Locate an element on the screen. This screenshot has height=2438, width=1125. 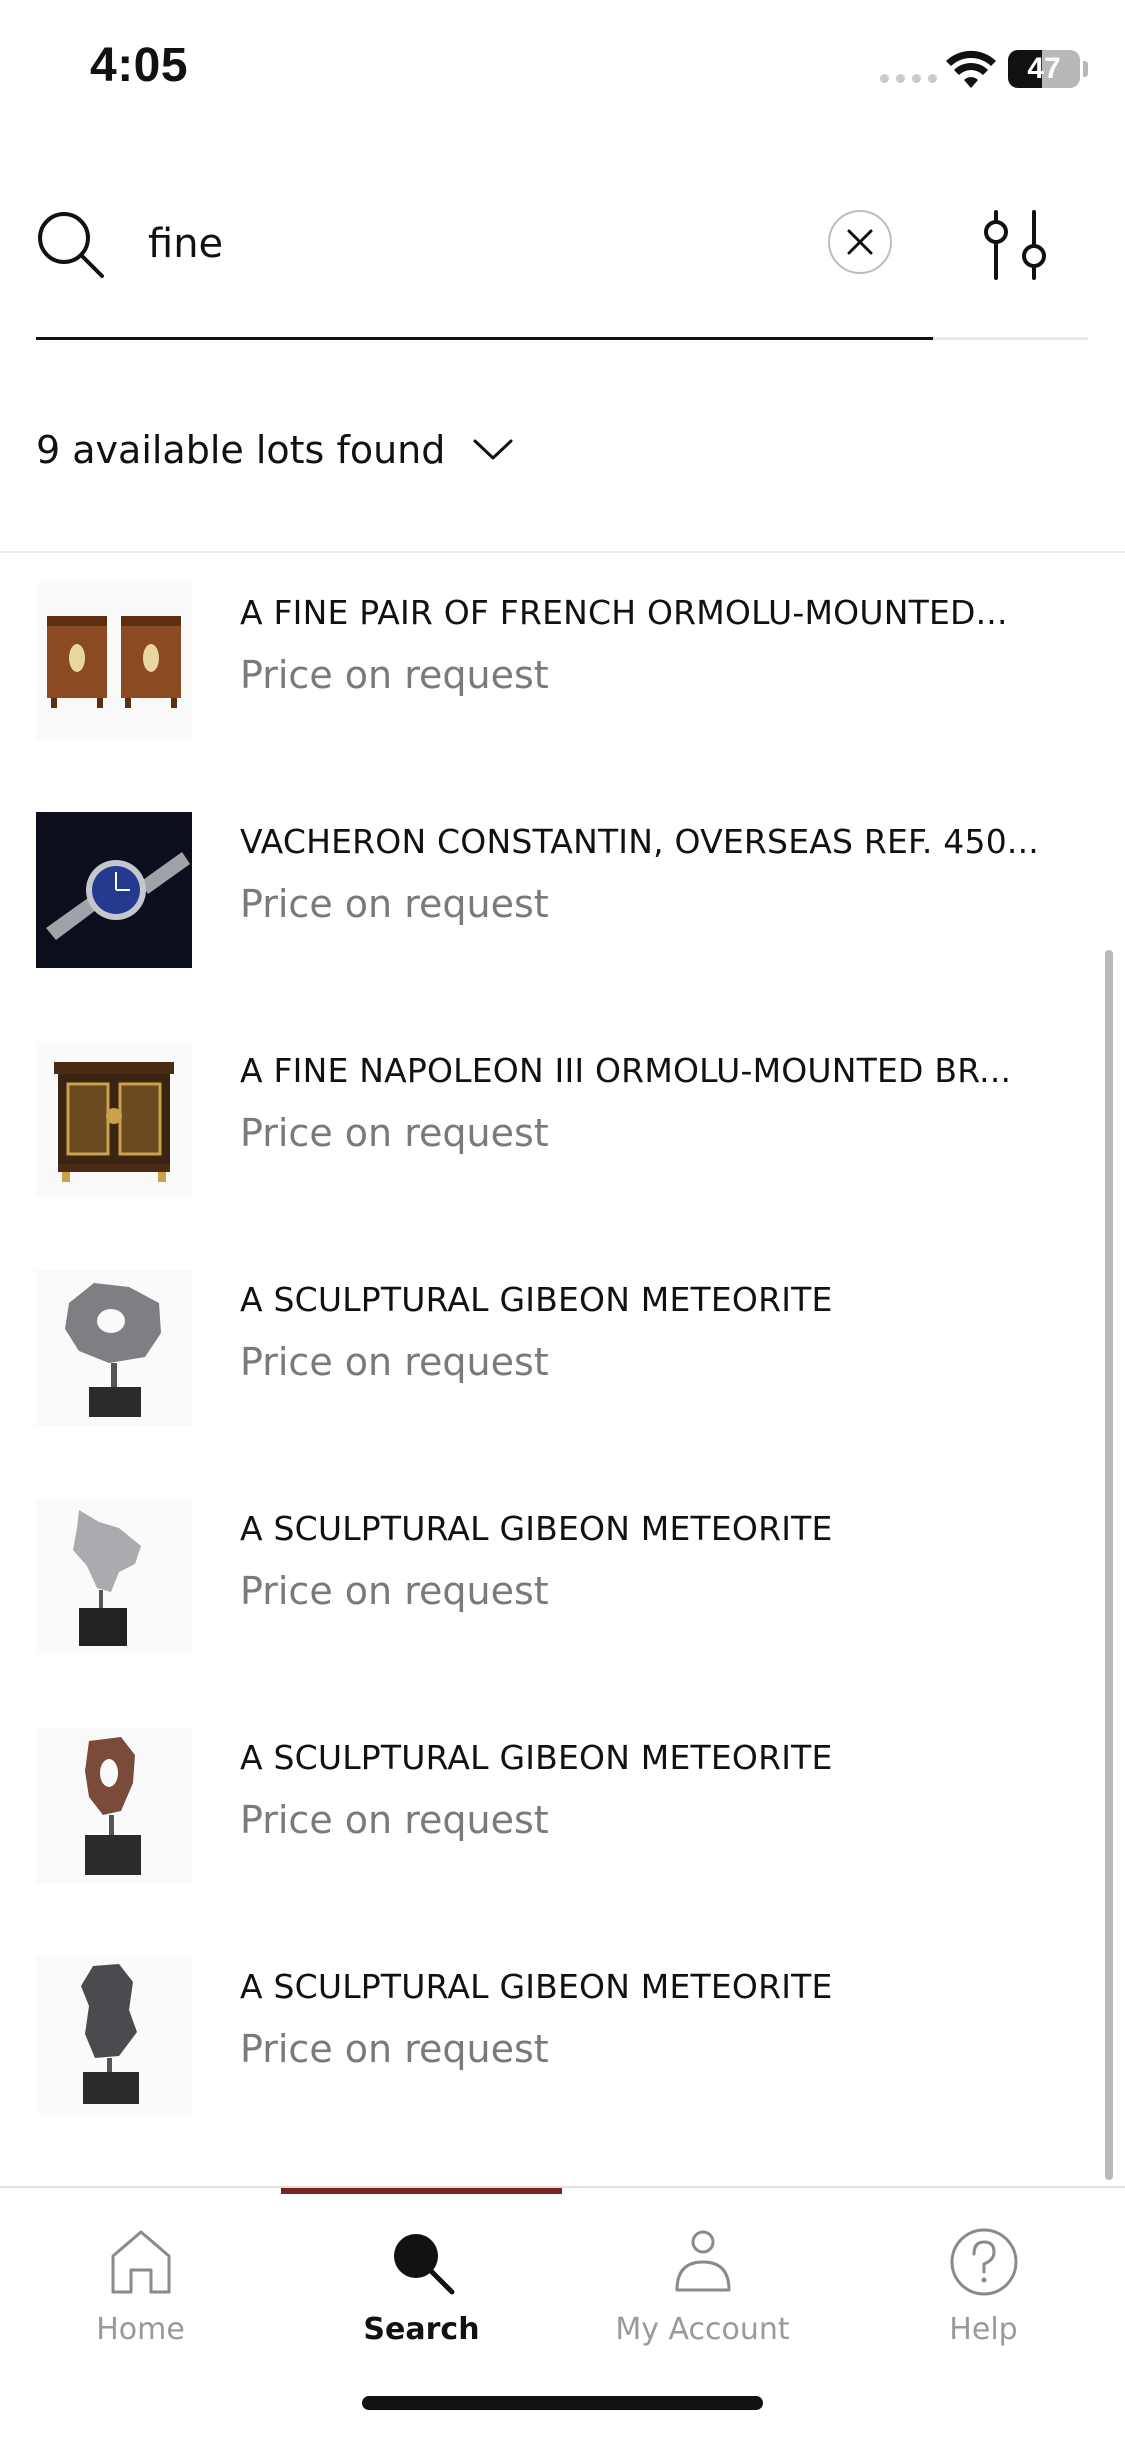
status-time: 4:05 is located at coordinates (139, 65).